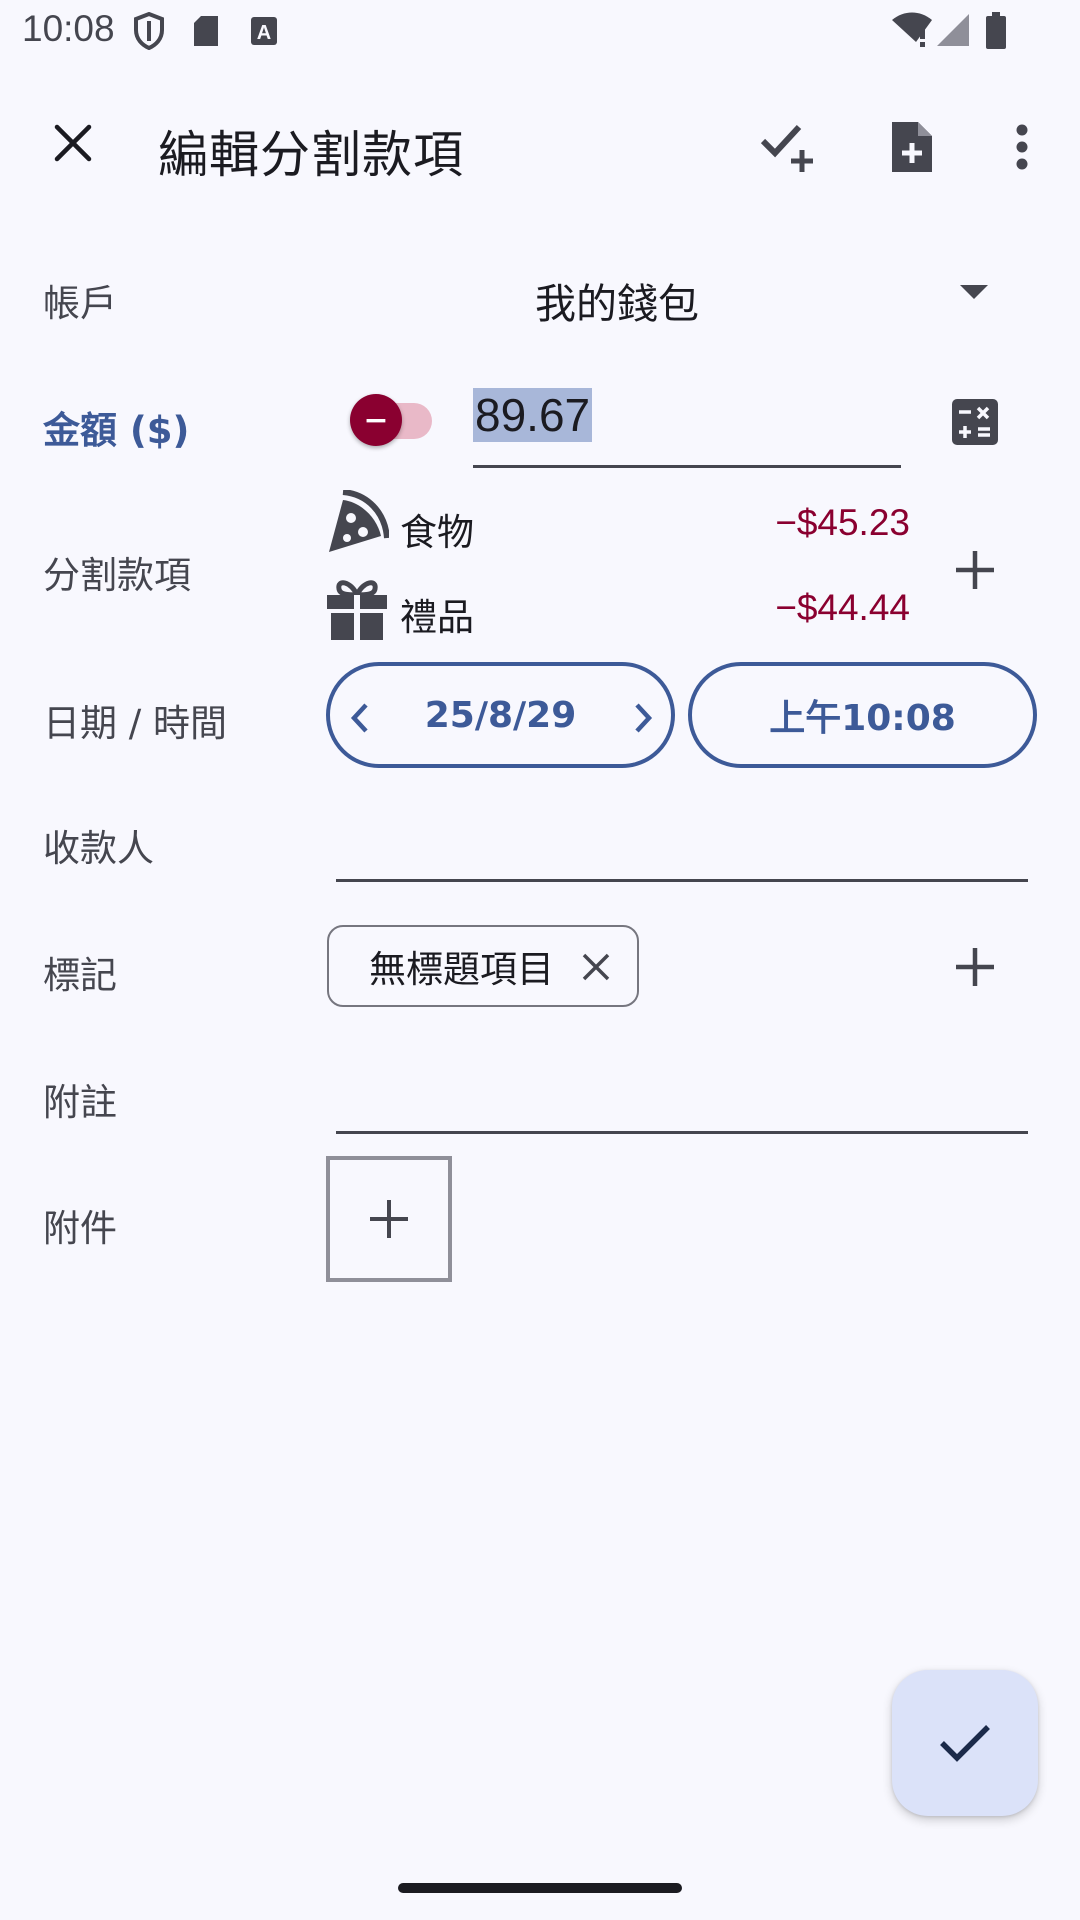 The width and height of the screenshot is (1080, 1920). I want to click on more-options-button, so click(1022, 147).